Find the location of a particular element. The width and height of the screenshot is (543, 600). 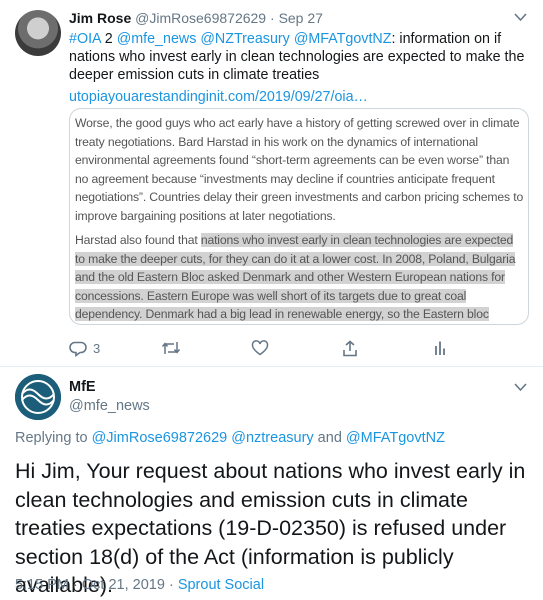

user-handle: @JimRose69872629 is located at coordinates (200, 18).